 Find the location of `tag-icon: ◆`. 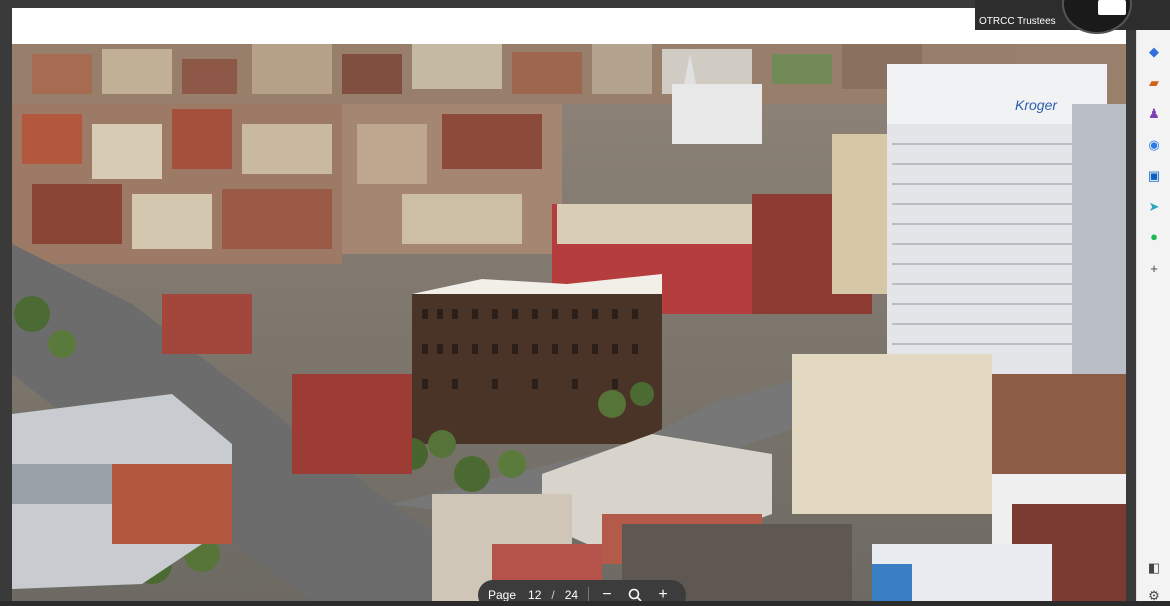

tag-icon: ◆ is located at coordinates (1154, 52).